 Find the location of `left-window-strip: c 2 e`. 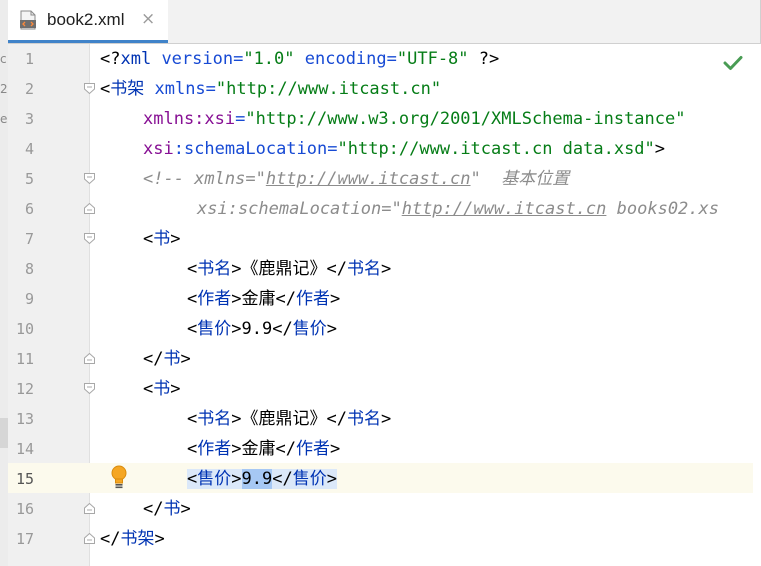

left-window-strip: c 2 e is located at coordinates (4, 283).